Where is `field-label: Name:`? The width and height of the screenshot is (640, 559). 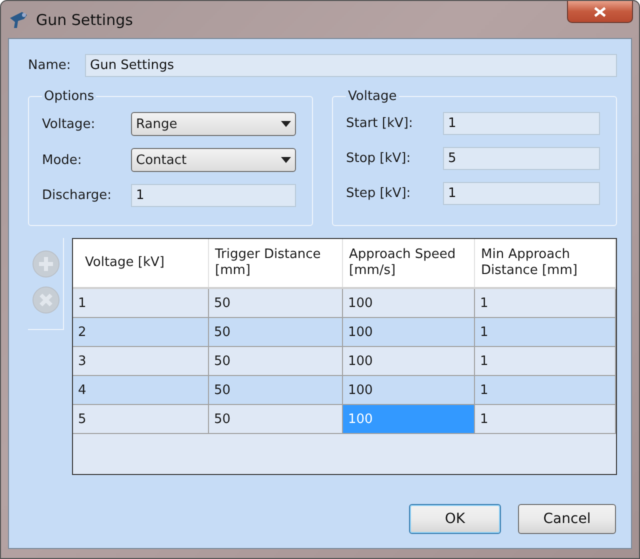
field-label: Name: is located at coordinates (50, 65).